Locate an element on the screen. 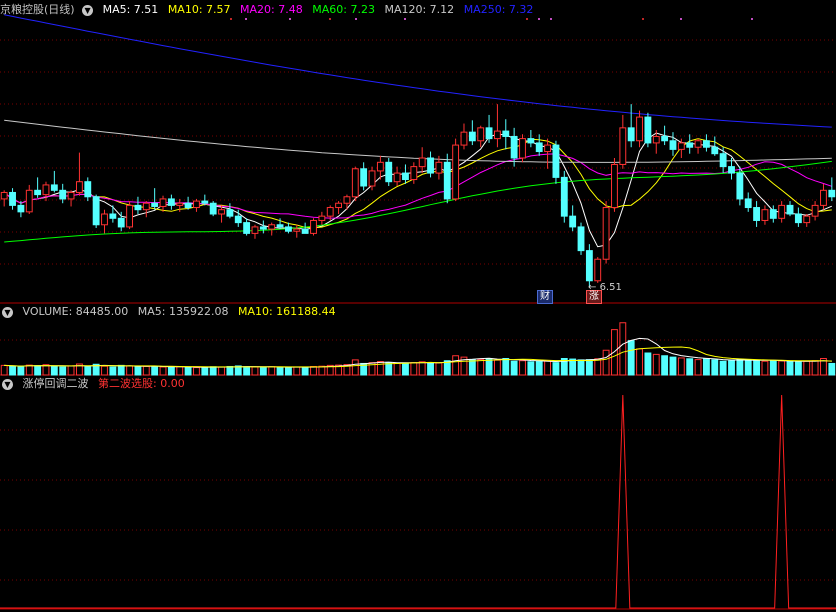 This screenshot has height=612, width=836. low-price-marker: ← 6.51 is located at coordinates (605, 287).